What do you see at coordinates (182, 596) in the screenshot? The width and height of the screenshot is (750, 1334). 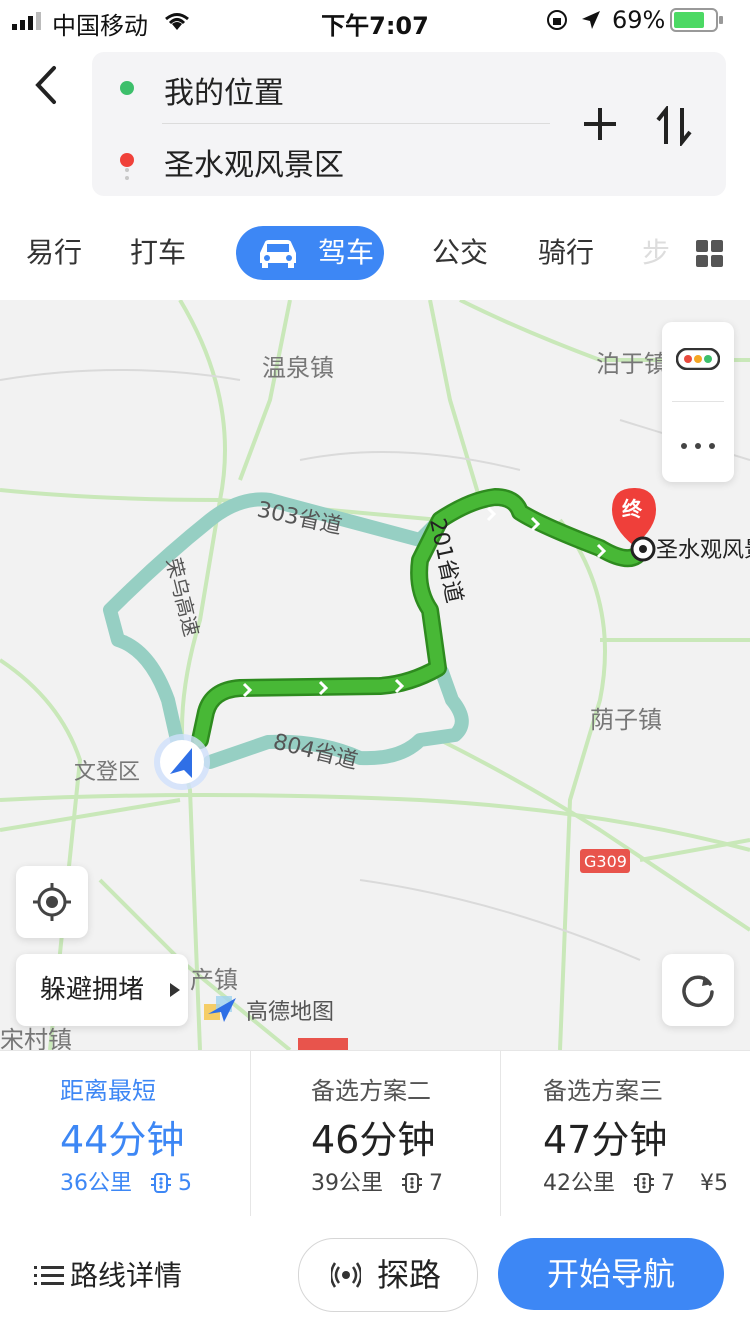 I see `expressway-label: 荣乌高速` at bounding box center [182, 596].